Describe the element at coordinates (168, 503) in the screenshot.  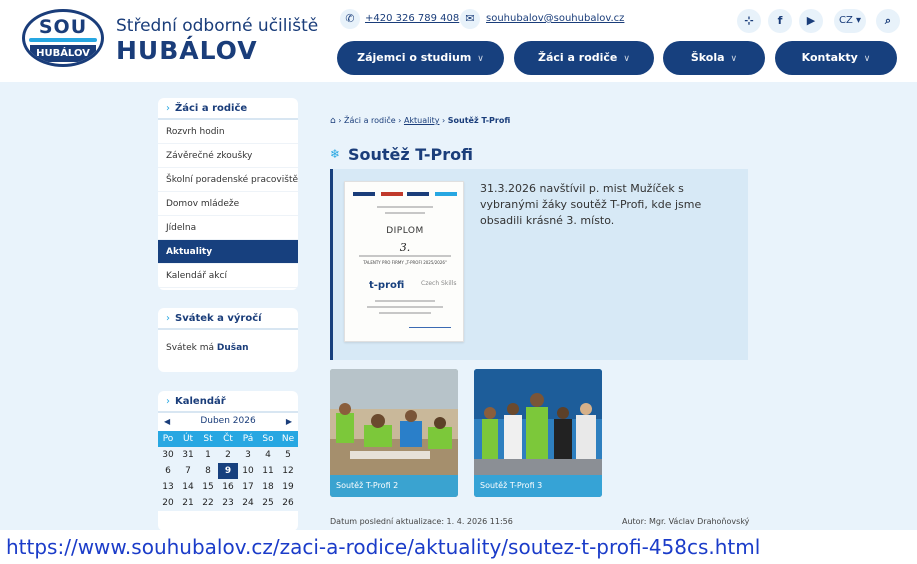
I see `calendar-day: 20` at that location.